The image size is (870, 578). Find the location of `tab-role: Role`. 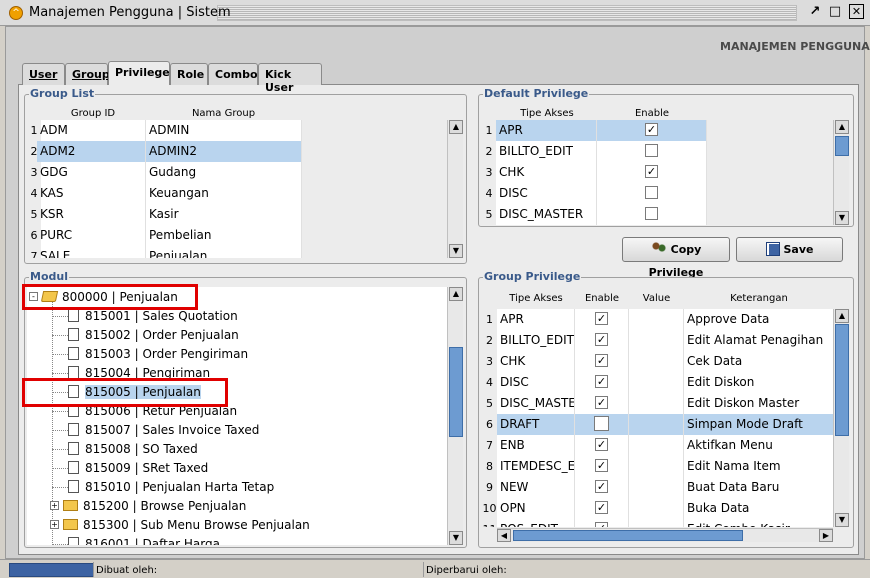

tab-role: Role is located at coordinates (189, 74).